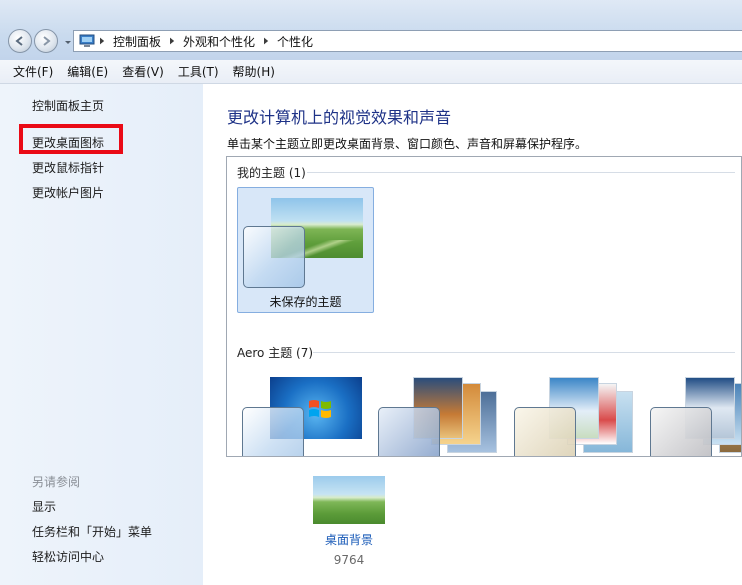  What do you see at coordinates (371, 72) in the screenshot?
I see `menu-bar: 文件(F) 编辑(E) 查看(V) 工具(T) 帮助(H)` at bounding box center [371, 72].